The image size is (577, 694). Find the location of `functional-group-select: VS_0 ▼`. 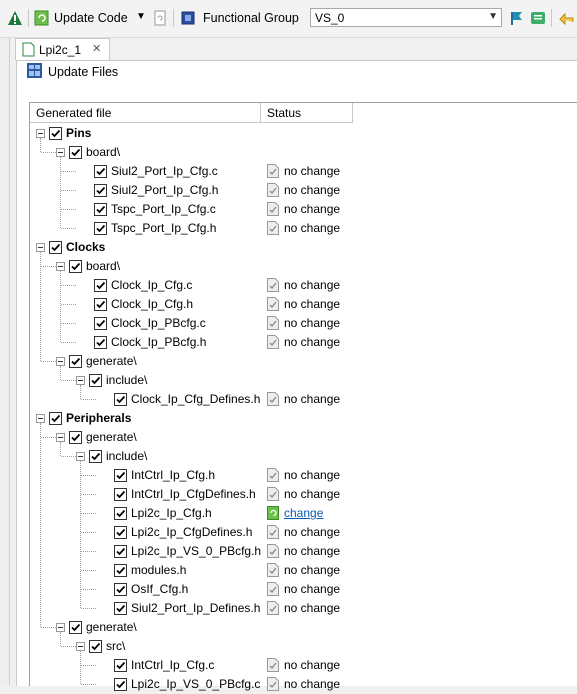

functional-group-select: VS_0 ▼ is located at coordinates (406, 17).